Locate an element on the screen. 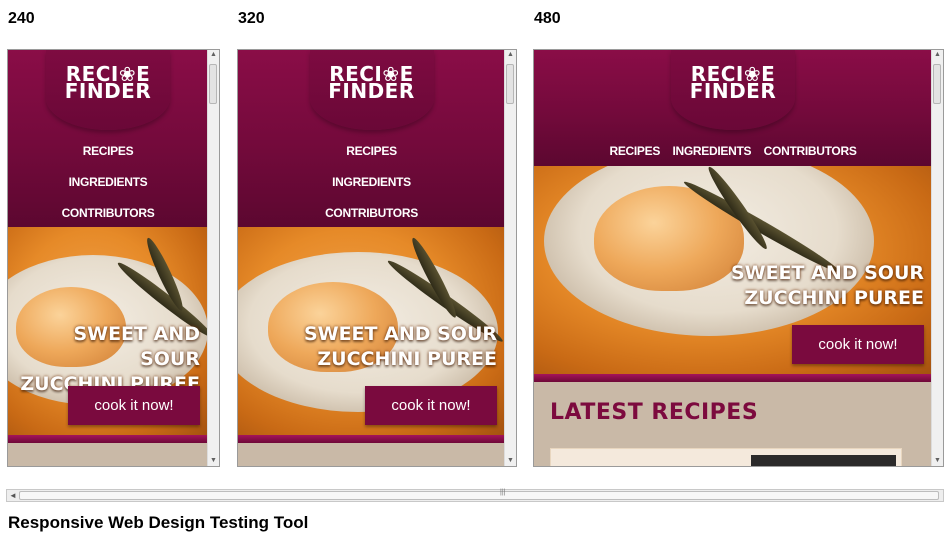 Image resolution: width=946 pixels, height=536 pixels. scrollbar-thumb: ||| is located at coordinates (479, 494).